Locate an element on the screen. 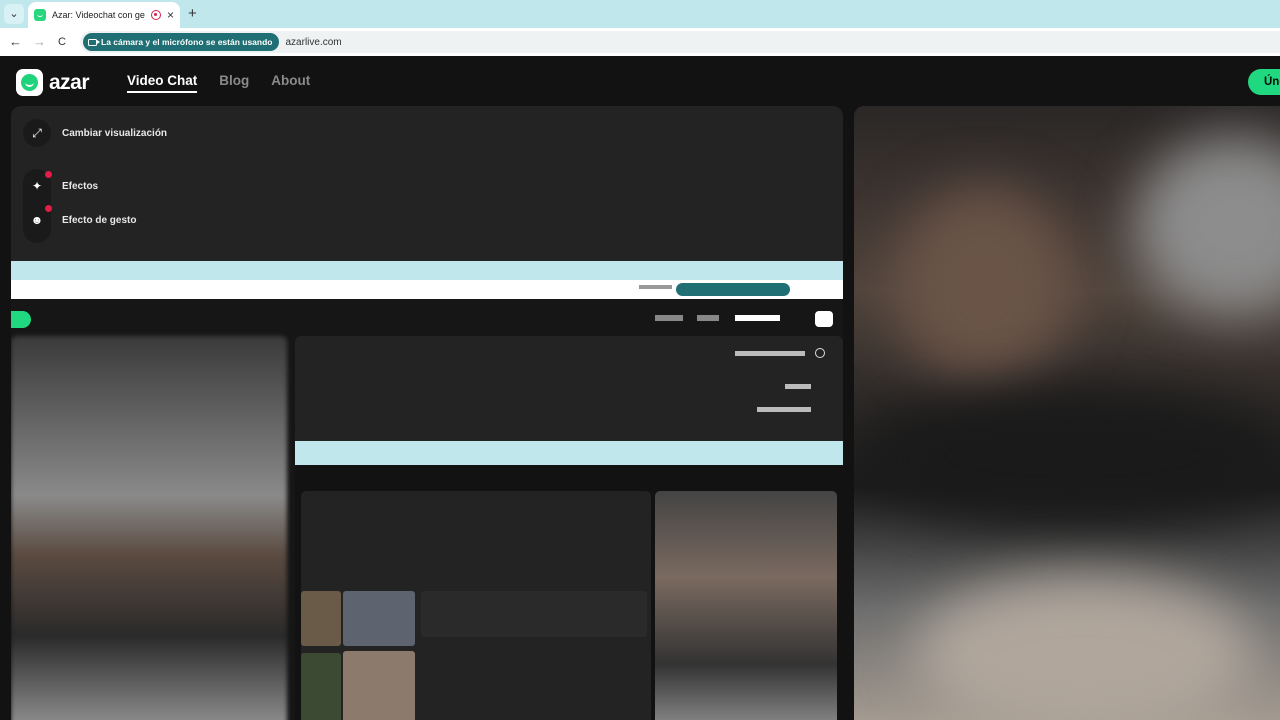 Image resolution: width=1280 pixels, height=720 pixels. sparkle-effects-icon: ✦ is located at coordinates (37, 185).